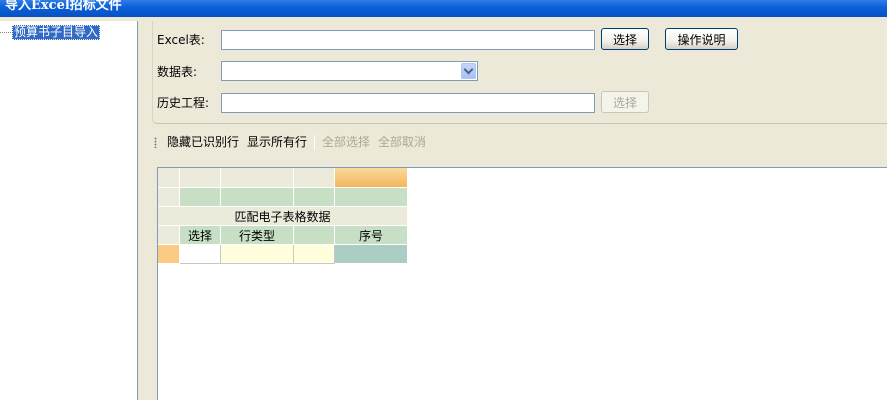 This screenshot has height=400, width=887. What do you see at coordinates (315, 142) in the screenshot?
I see `toolbar-separator` at bounding box center [315, 142].